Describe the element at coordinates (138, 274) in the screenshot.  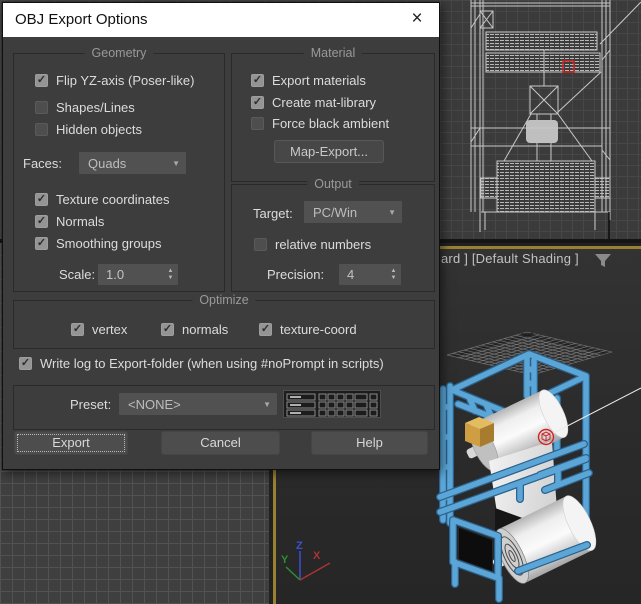
I see `scale-spinner: 1.0 ▲ ▼` at that location.